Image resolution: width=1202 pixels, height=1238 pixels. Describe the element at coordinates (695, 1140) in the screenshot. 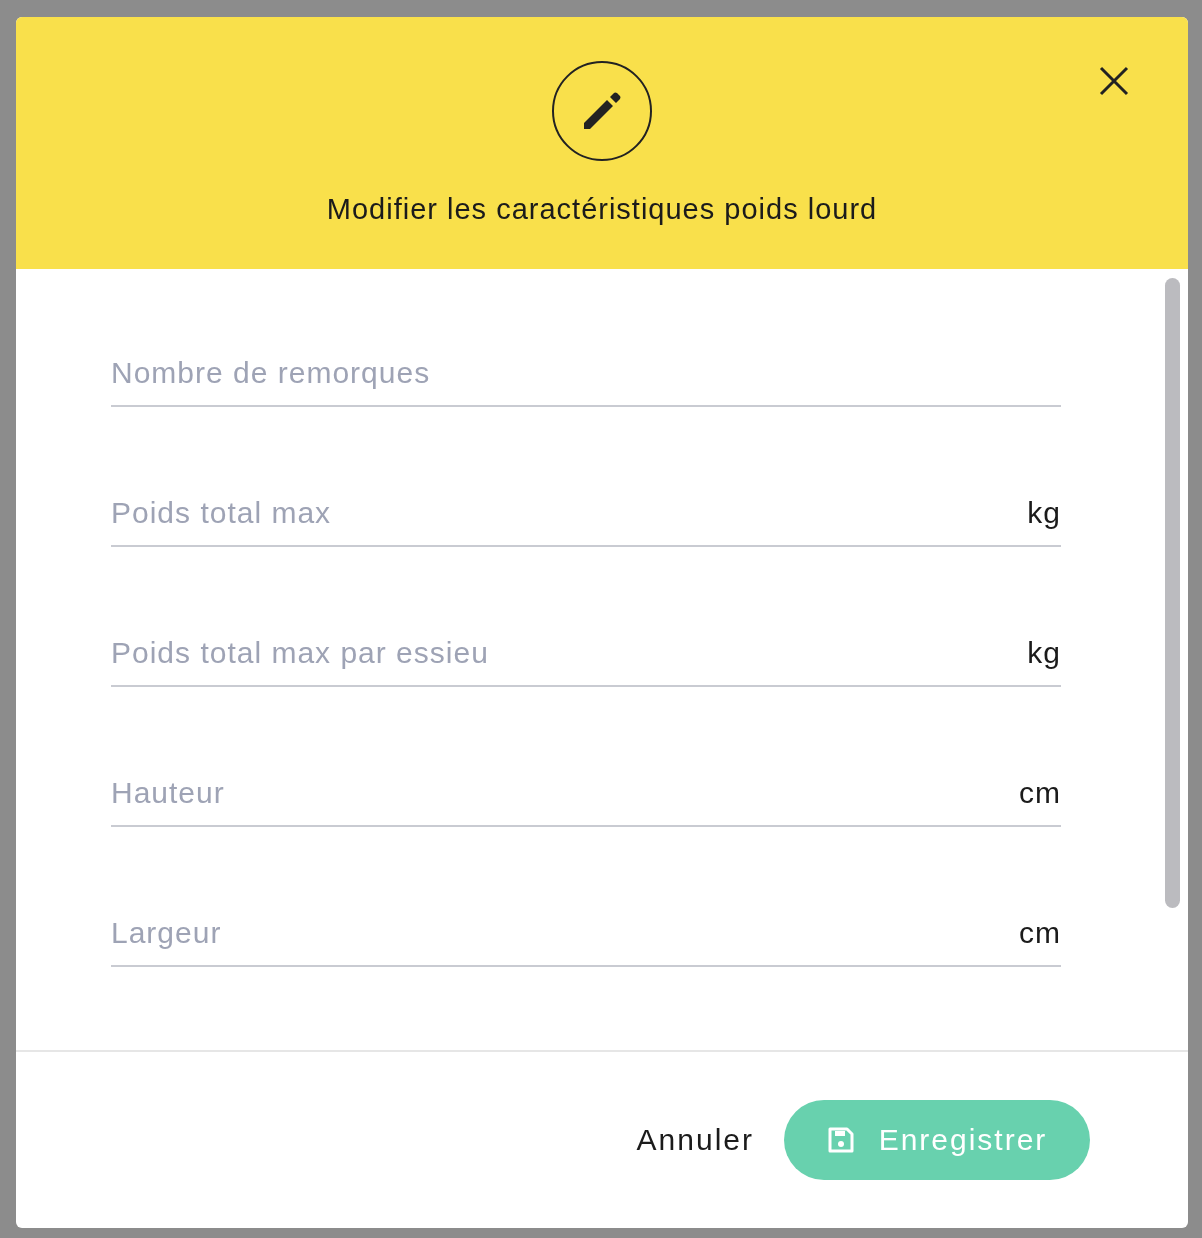

I see `cancel-button: Annuler` at that location.